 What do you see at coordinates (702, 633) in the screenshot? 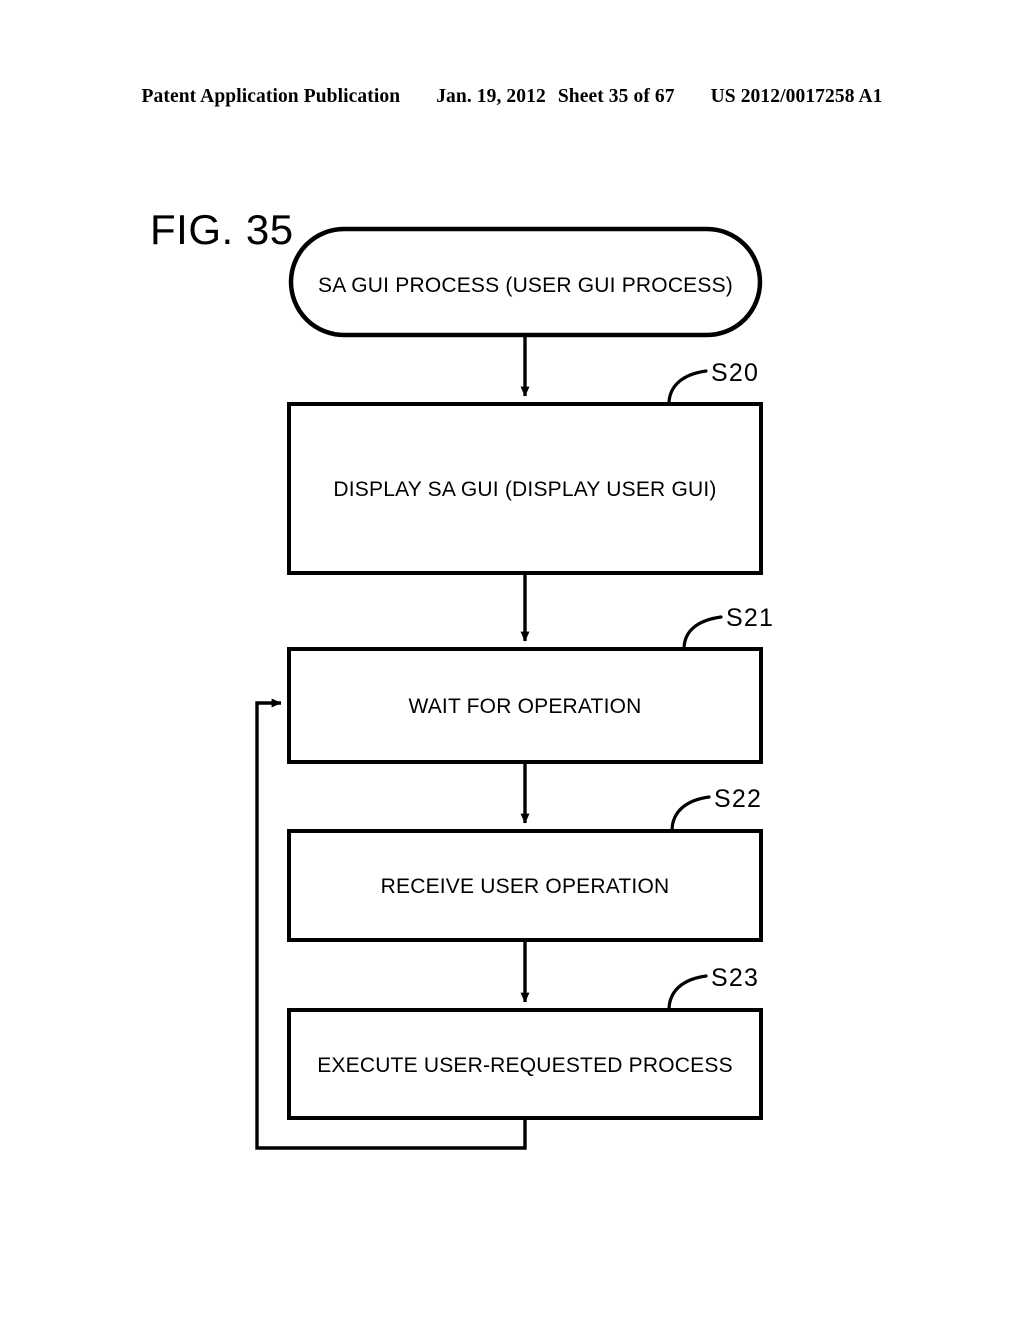
I see `leader-line-s21` at bounding box center [702, 633].